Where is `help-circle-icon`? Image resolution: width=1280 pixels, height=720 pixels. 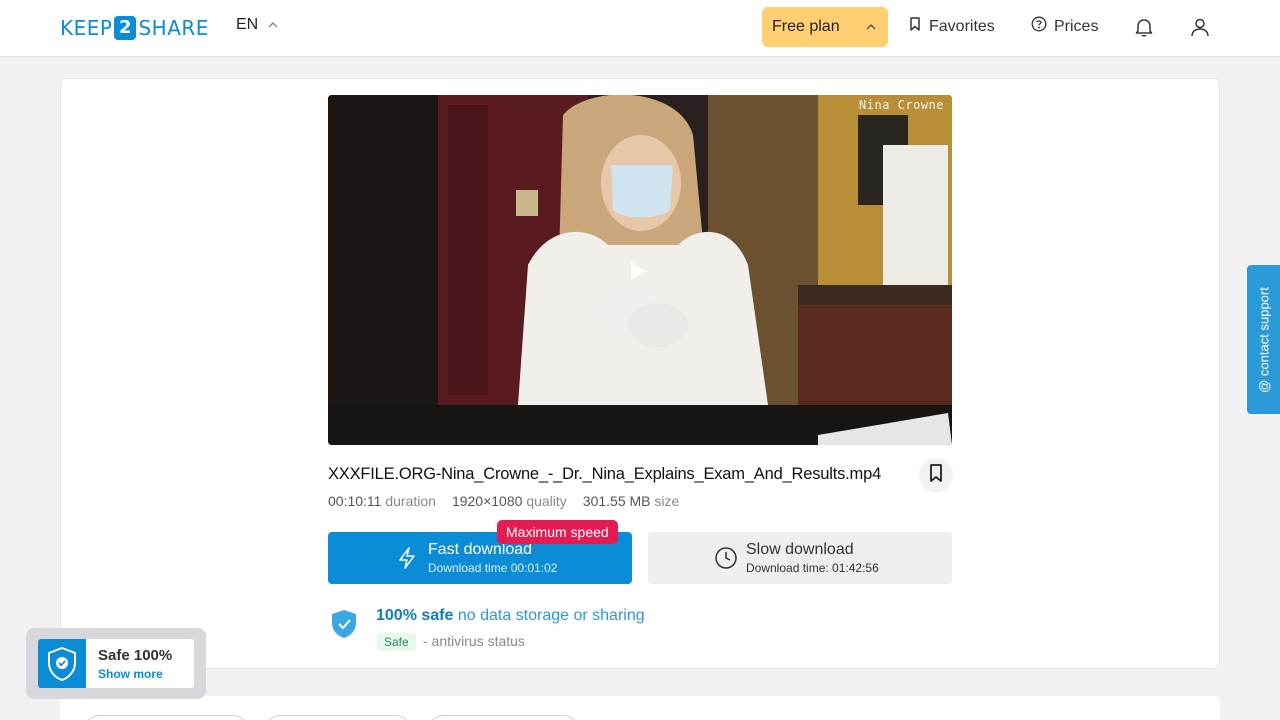 help-circle-icon is located at coordinates (1039, 26).